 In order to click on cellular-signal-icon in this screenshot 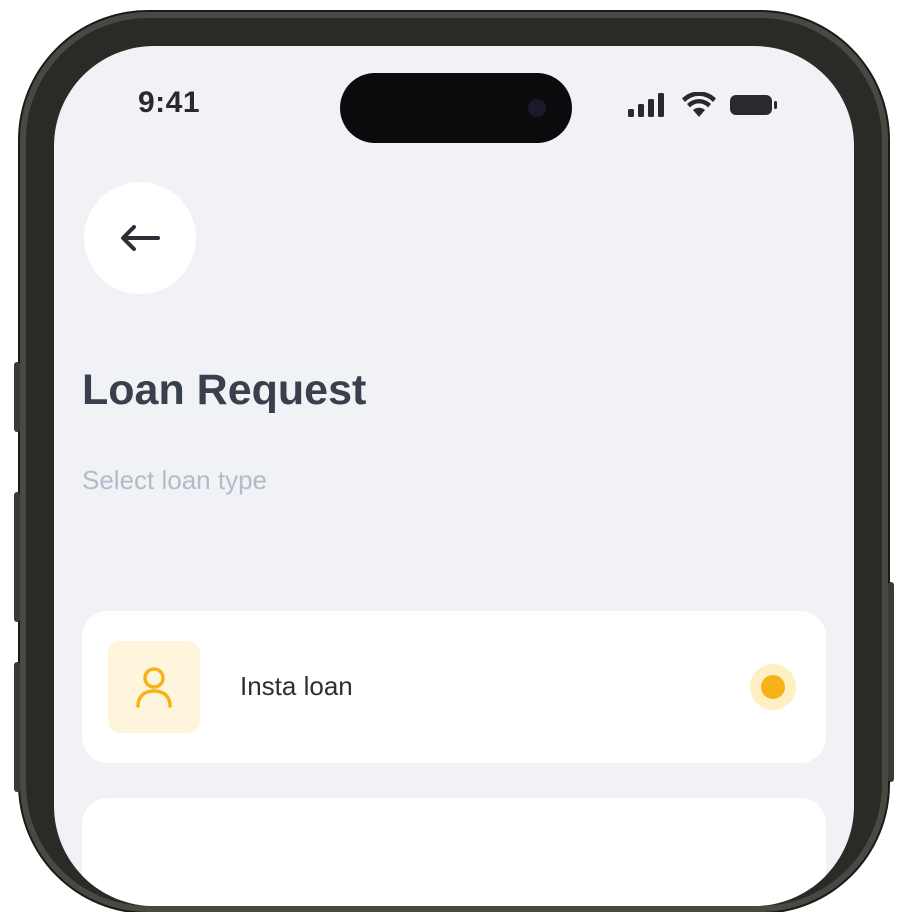, I will do `click(646, 105)`.